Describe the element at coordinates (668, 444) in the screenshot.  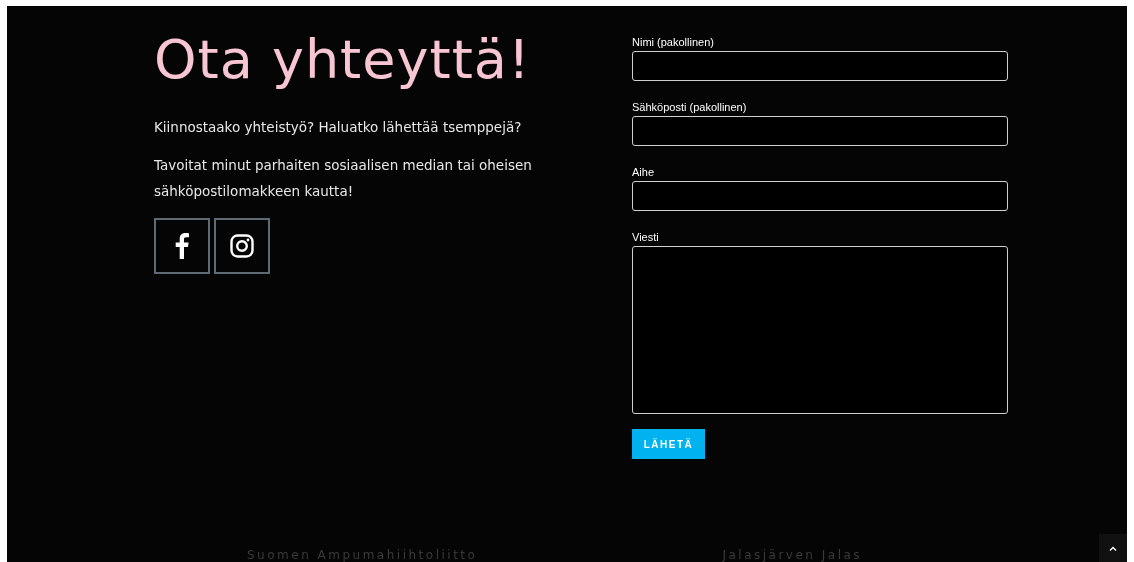
I see `submit-button: LÄHETÄ` at that location.